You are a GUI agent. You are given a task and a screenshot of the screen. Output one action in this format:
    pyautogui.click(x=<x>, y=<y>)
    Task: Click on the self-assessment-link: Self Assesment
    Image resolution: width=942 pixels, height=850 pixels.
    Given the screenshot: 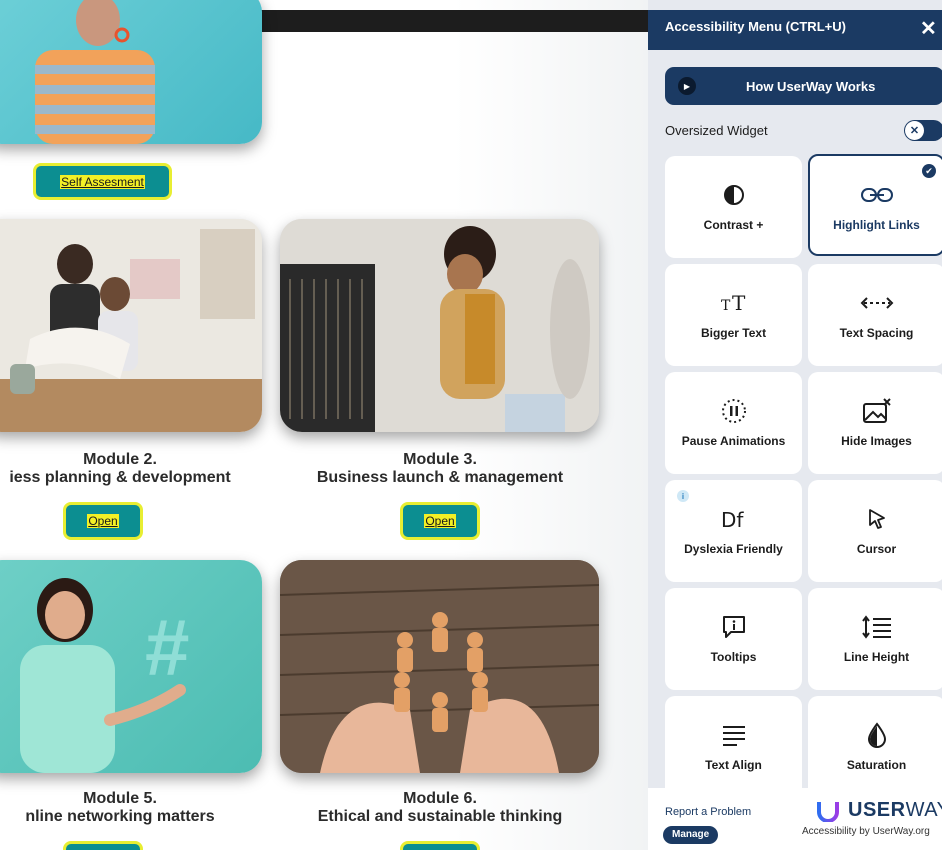 What is the action you would take?
    pyautogui.click(x=102, y=181)
    